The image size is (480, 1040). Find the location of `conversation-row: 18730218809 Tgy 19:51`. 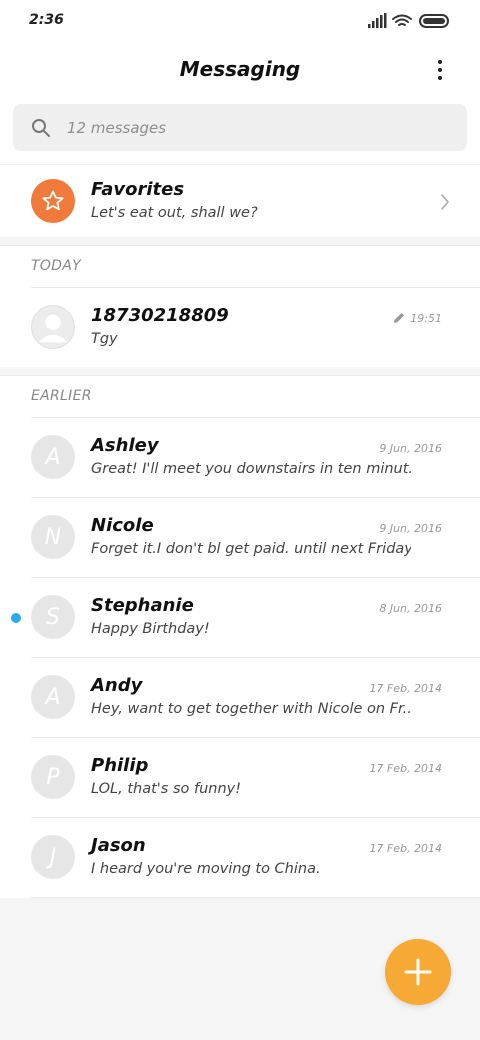

conversation-row: 18730218809 Tgy 19:51 is located at coordinates (240, 328).